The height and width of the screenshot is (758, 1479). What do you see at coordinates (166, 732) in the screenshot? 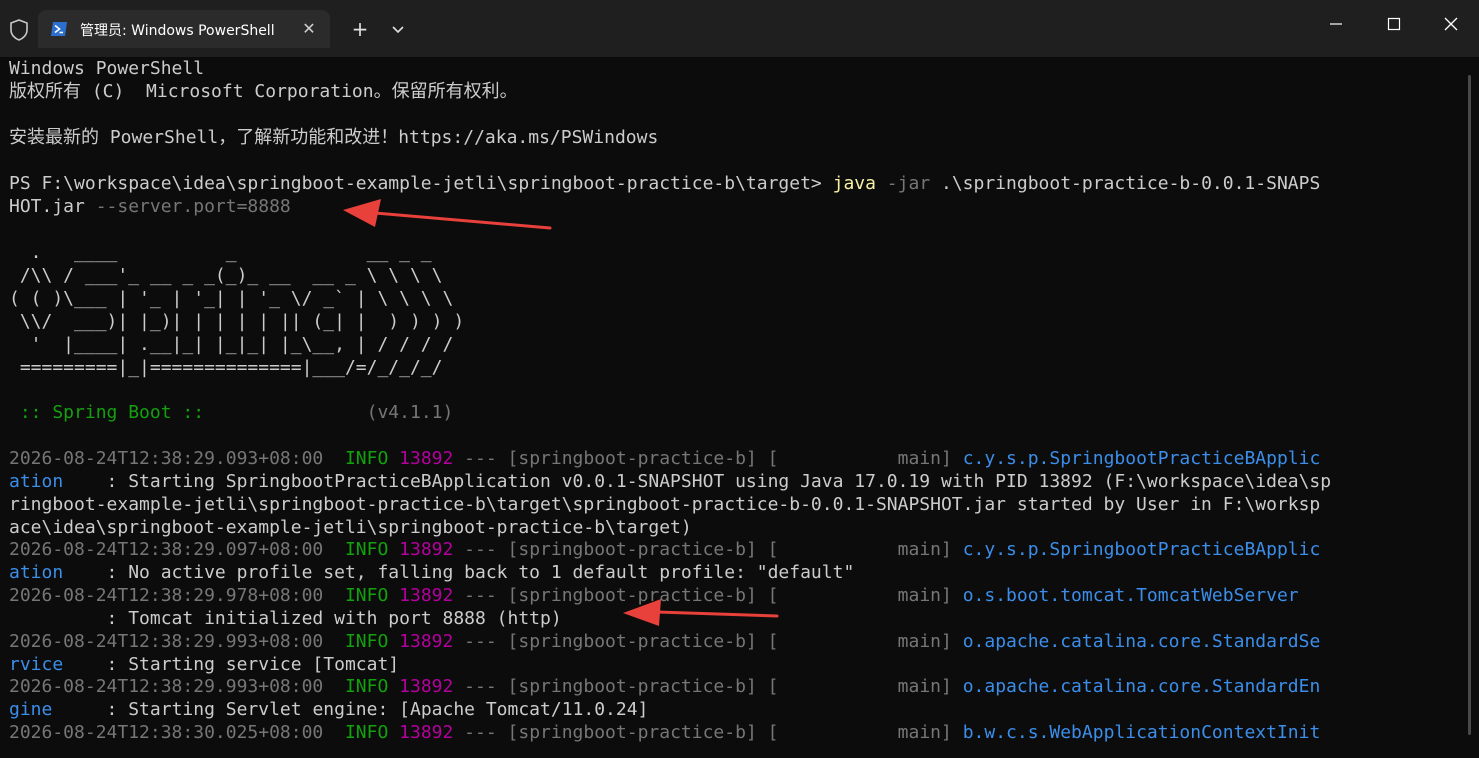
I see `log-time: 2026-08-24T12:38:30.025+08:00` at bounding box center [166, 732].